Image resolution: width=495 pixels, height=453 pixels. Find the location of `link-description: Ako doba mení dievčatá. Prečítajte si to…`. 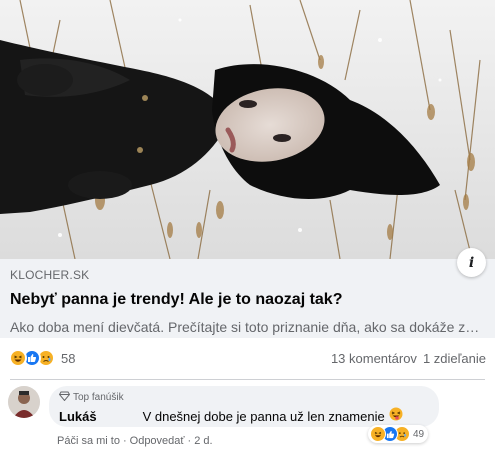

link-description: Ako doba mení dievčatá. Prečítajte si to… is located at coordinates (249, 327).